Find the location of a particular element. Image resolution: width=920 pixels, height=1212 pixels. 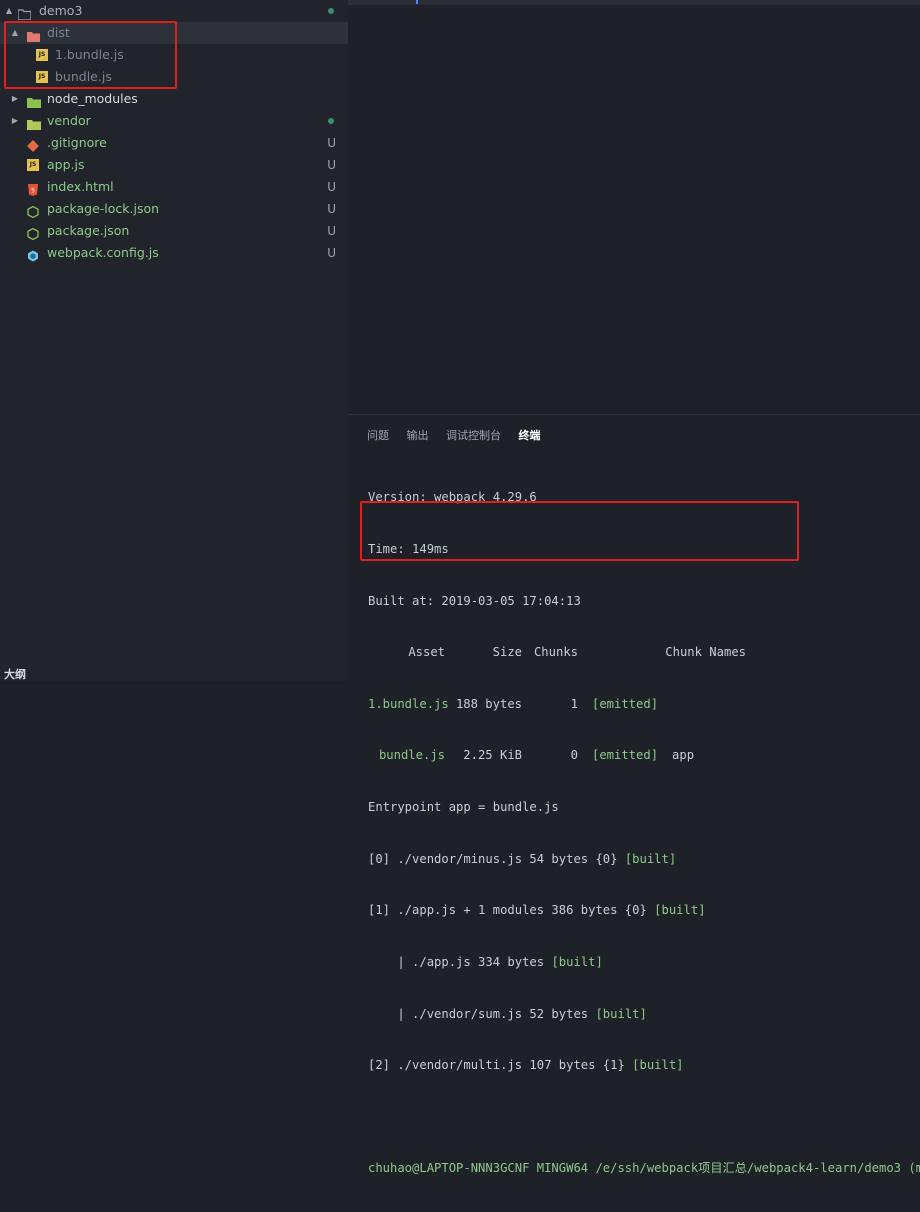

asset-chunk-names: app is located at coordinates (683, 755).